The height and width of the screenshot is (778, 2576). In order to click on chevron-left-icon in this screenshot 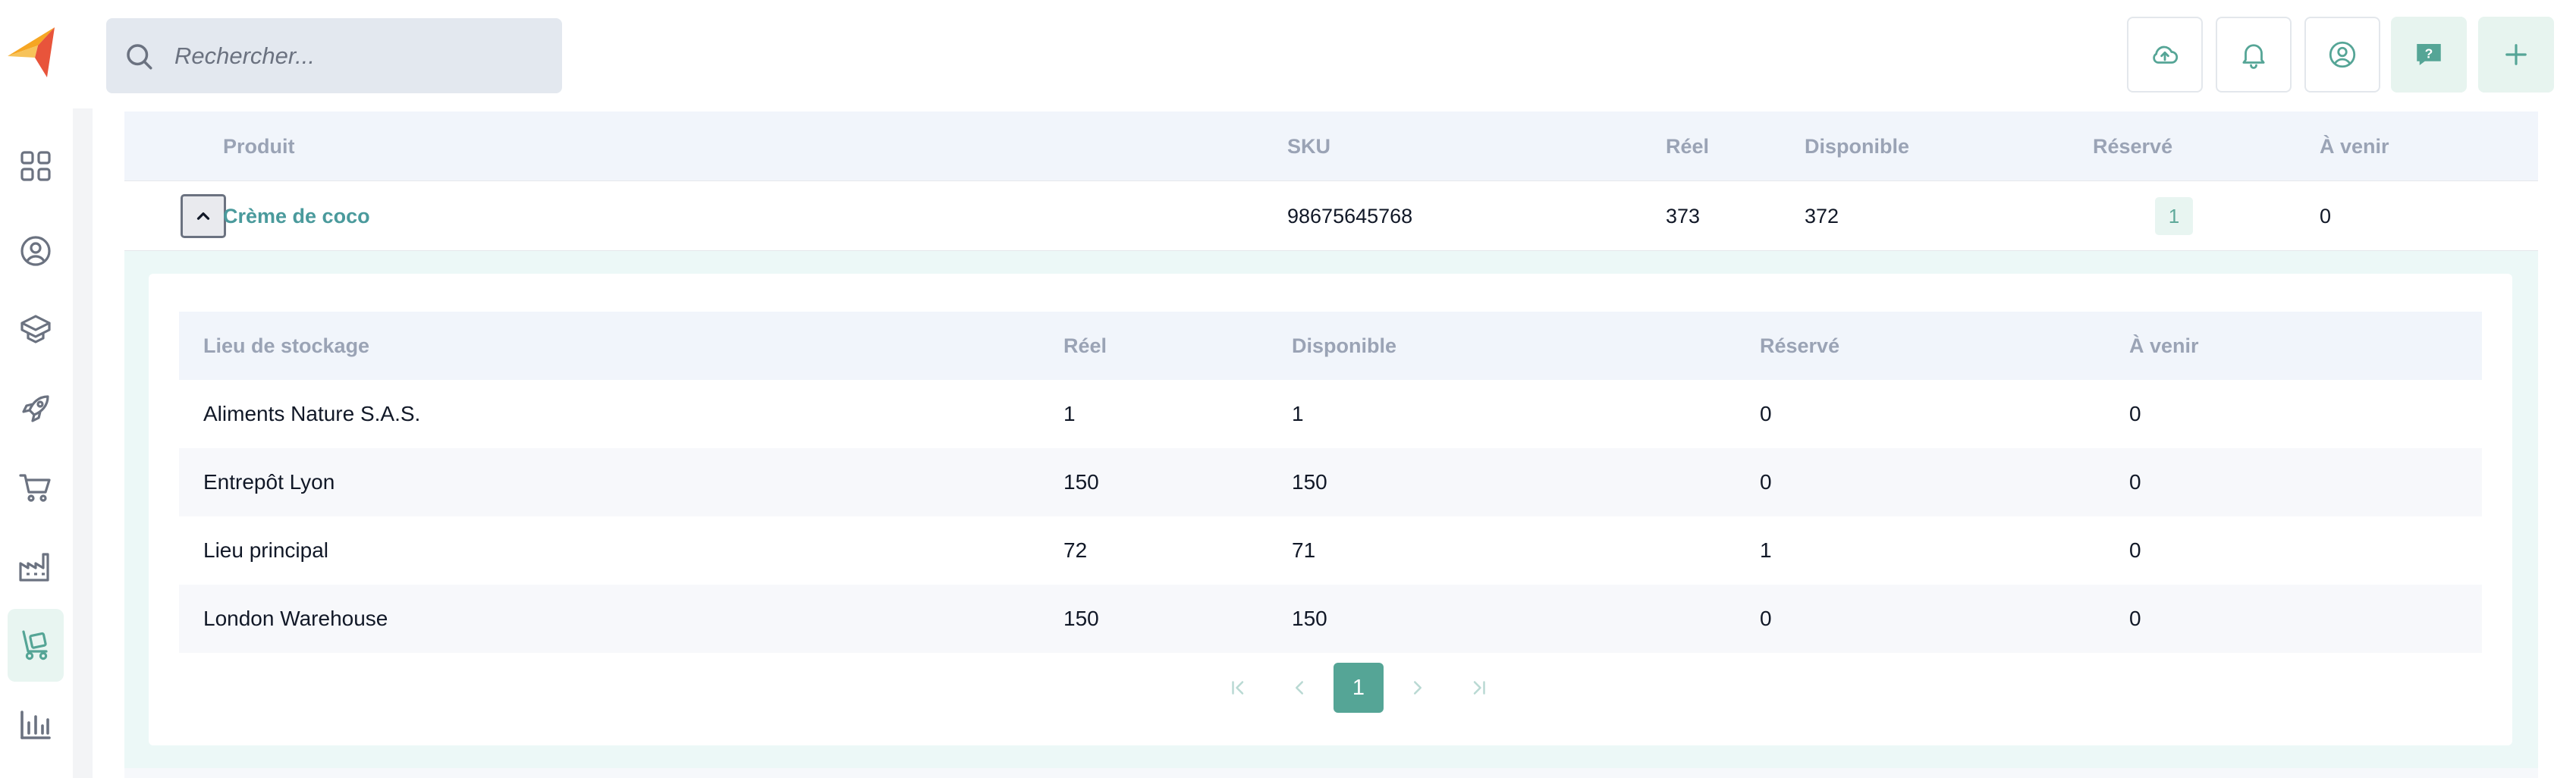, I will do `click(1299, 688)`.